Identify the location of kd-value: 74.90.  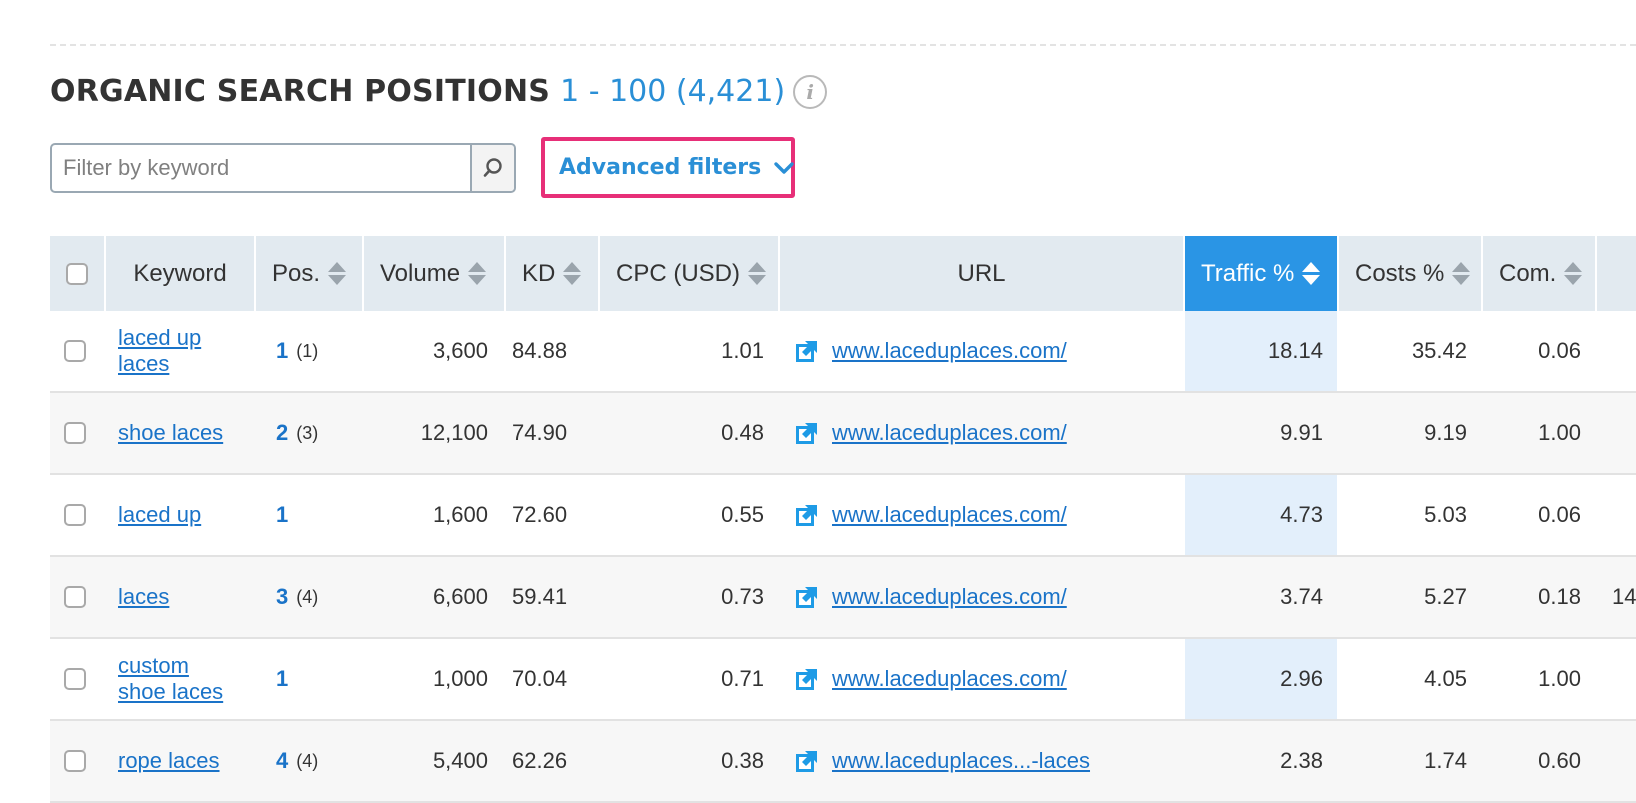
(540, 432).